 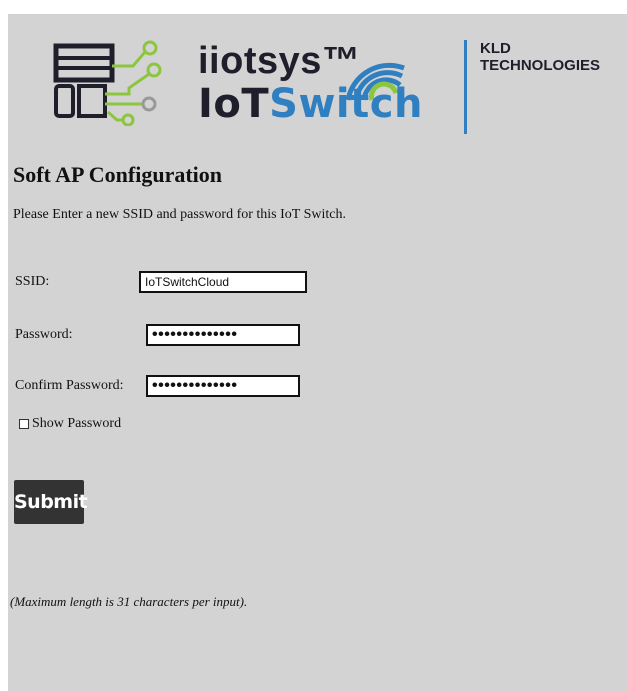 What do you see at coordinates (495, 48) in the screenshot?
I see `company-name-line1: KLD` at bounding box center [495, 48].